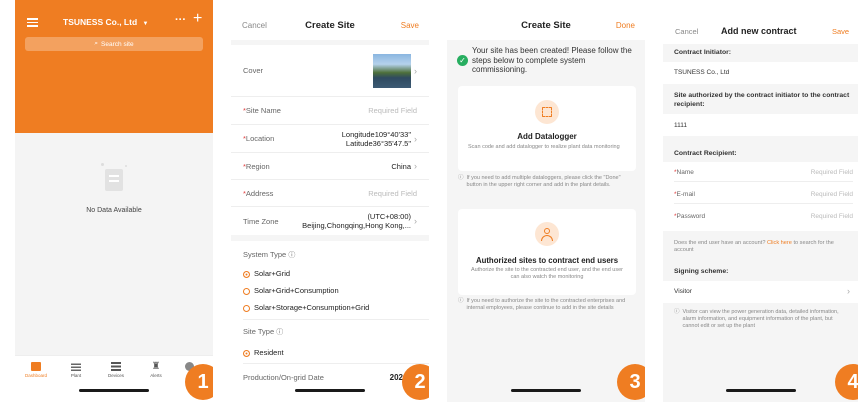 Image resolution: width=858 pixels, height=402 pixels. I want to click on tab-plant: Plant, so click(76, 370).